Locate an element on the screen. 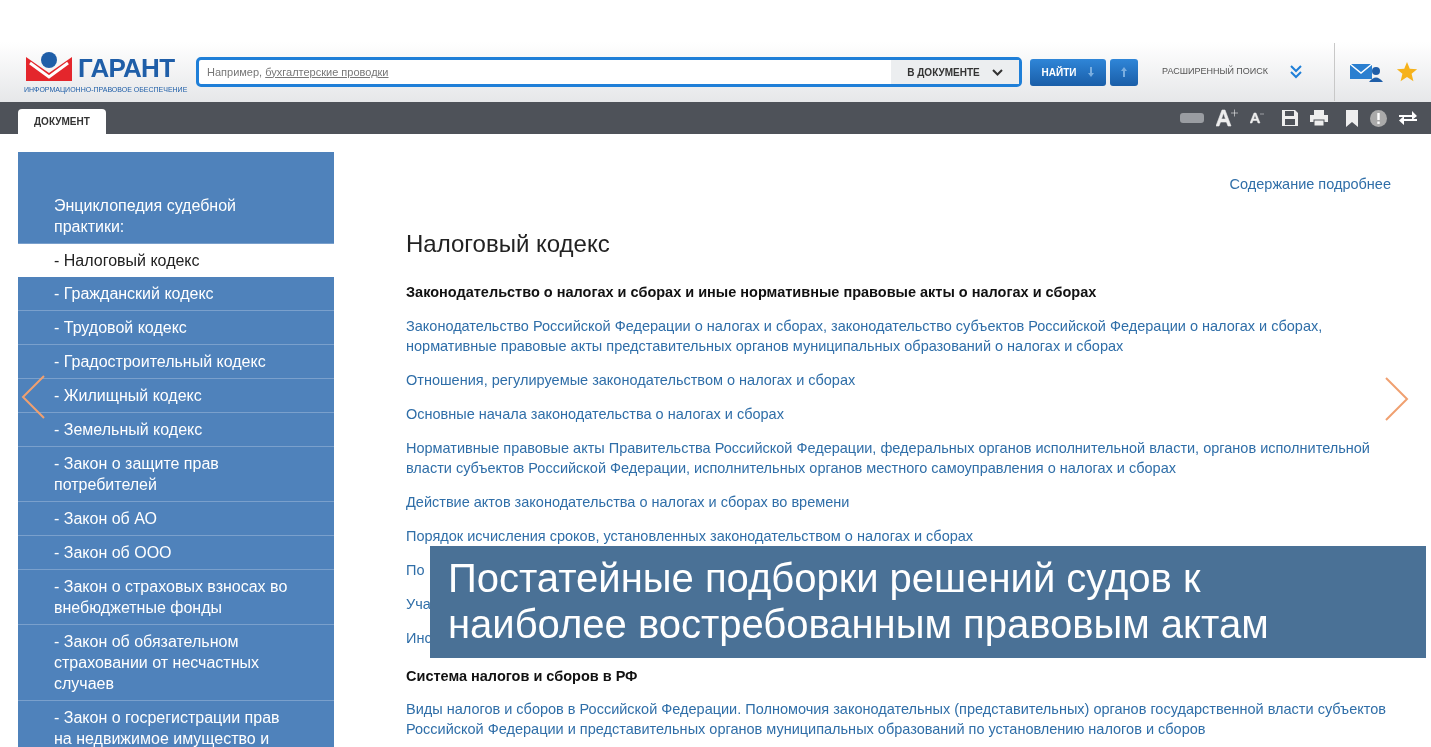 The height and width of the screenshot is (747, 1431). double-chevron-icon is located at coordinates (1296, 72).